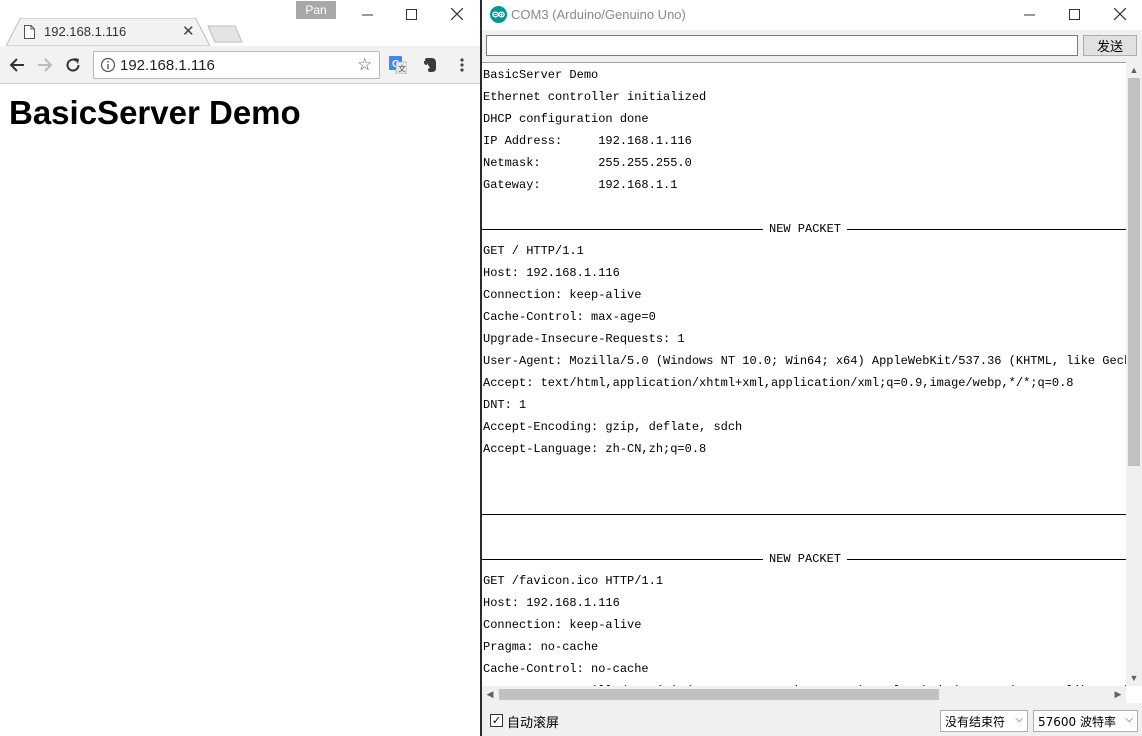 This screenshot has width=1142, height=736. I want to click on console-line: IP Address: 192.168.1.116, so click(587, 141).